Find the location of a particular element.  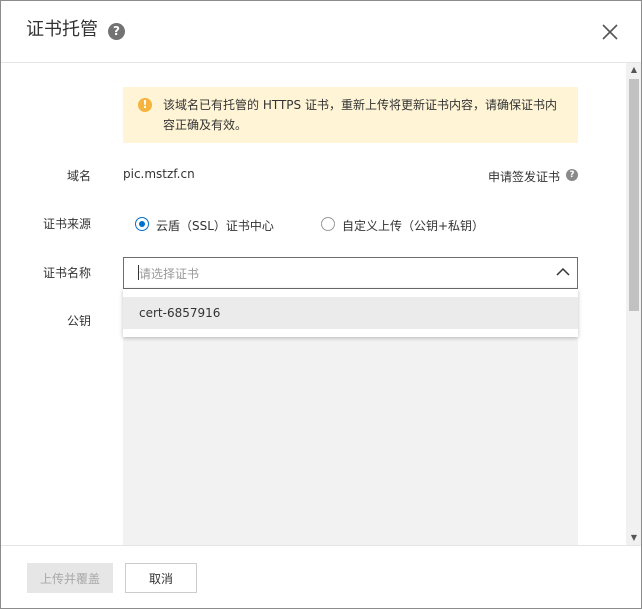

cancel-button: 取消 is located at coordinates (161, 578).